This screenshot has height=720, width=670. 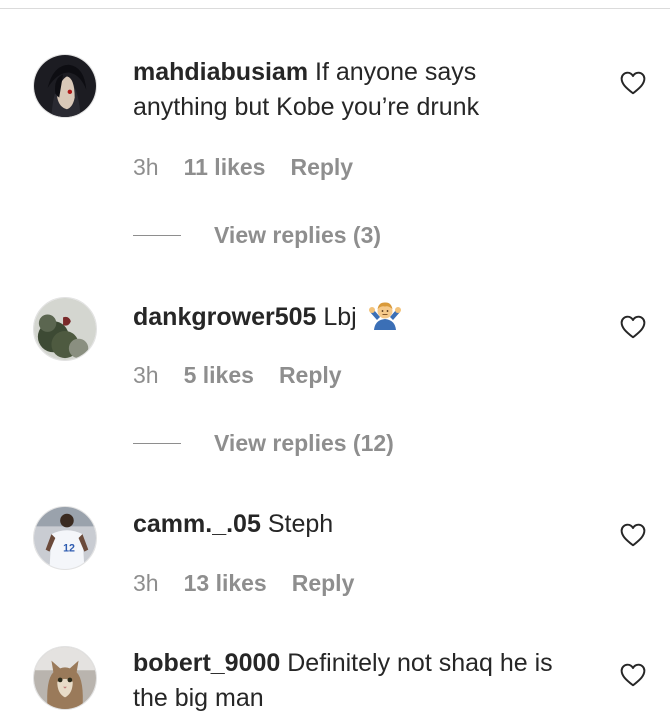 I want to click on comment-body: Lbj, so click(x=340, y=317).